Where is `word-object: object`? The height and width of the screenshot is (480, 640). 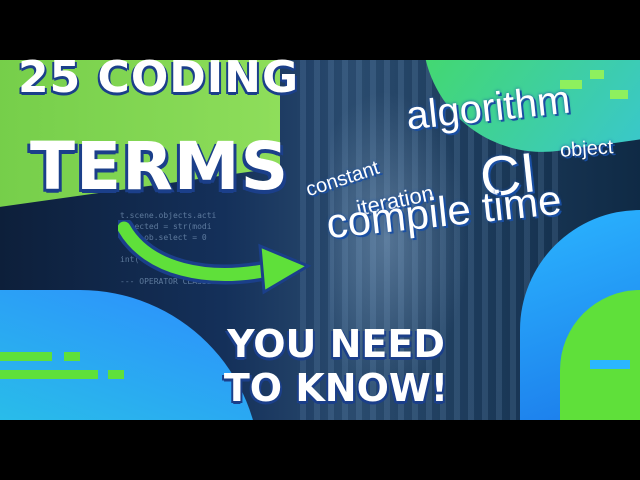
word-object: object is located at coordinates (587, 149).